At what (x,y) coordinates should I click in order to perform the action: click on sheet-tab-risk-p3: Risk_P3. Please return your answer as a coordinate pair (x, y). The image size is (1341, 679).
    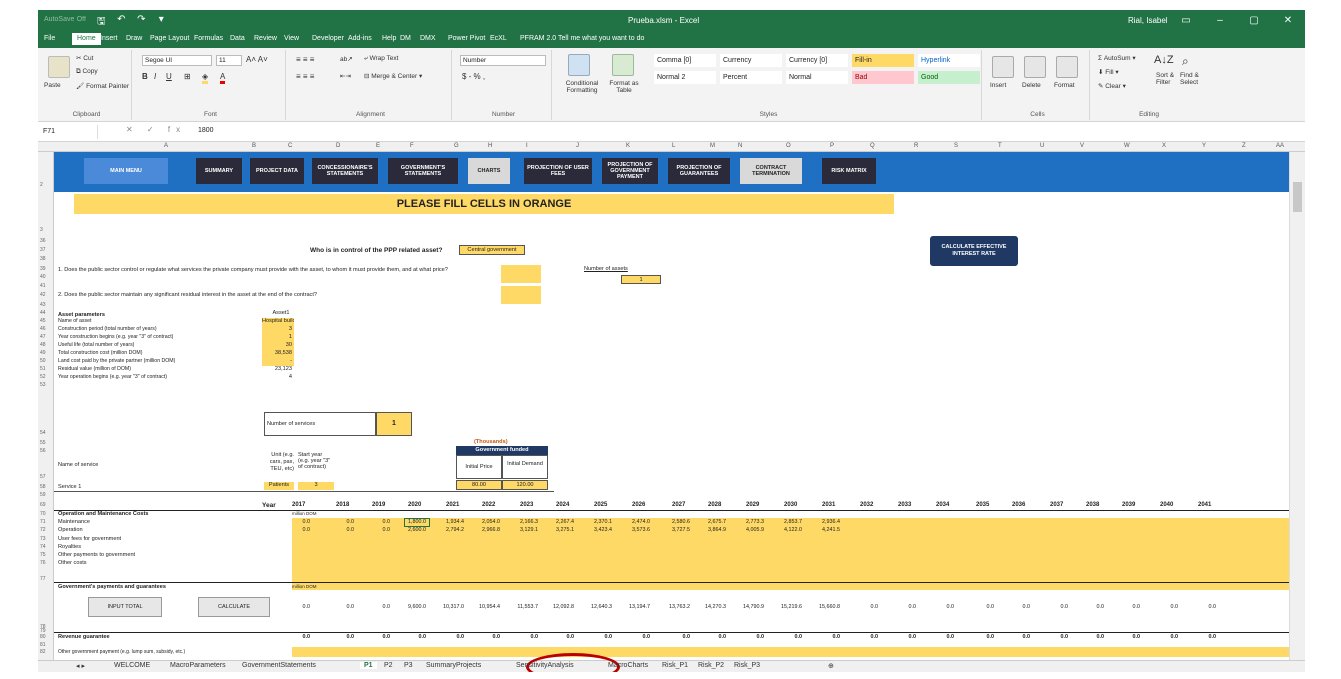
    Looking at the image, I should click on (747, 665).